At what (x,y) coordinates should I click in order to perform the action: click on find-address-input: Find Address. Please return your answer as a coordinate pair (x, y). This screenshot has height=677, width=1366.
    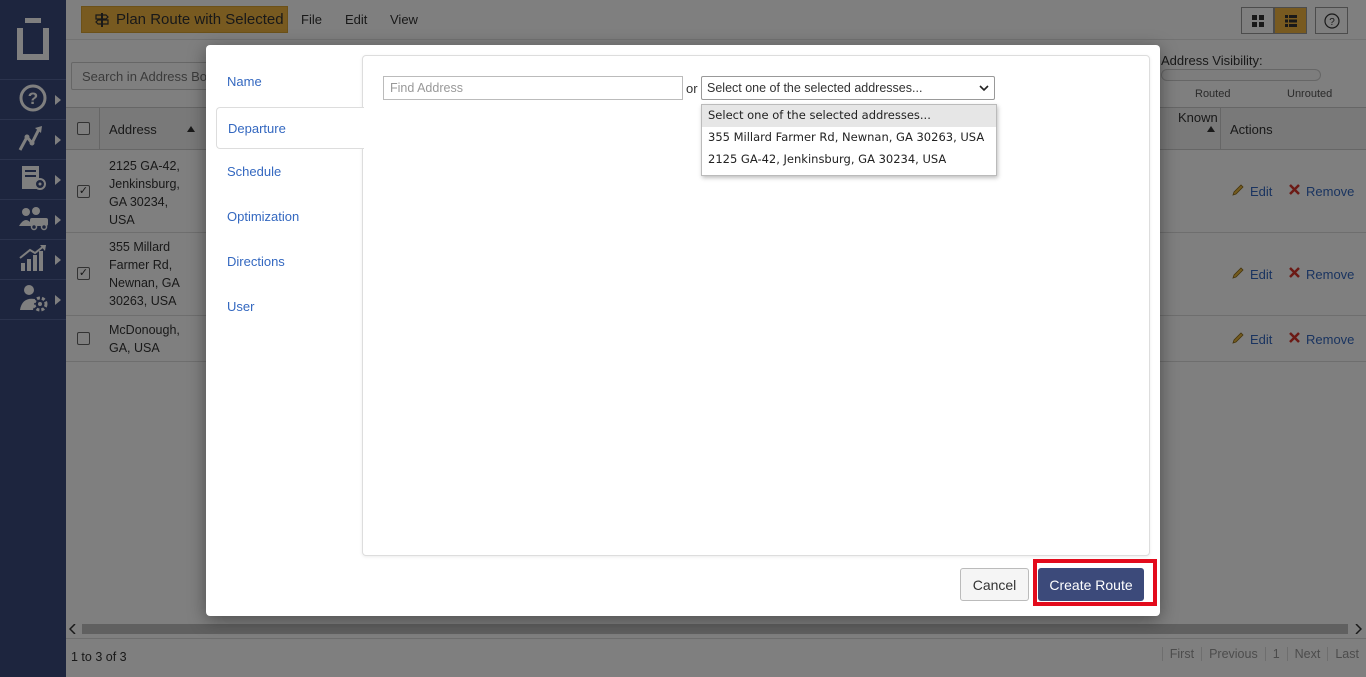
    Looking at the image, I should click on (533, 88).